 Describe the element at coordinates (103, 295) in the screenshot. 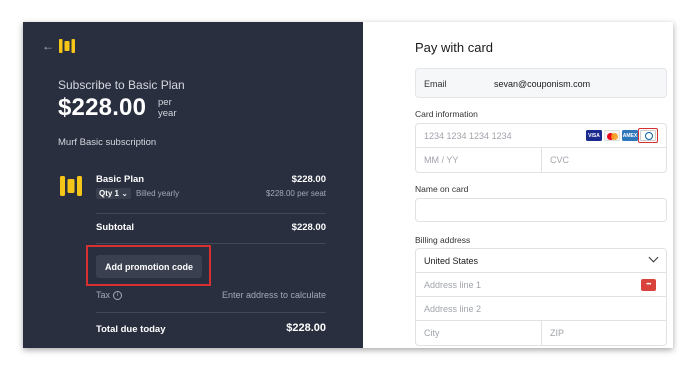

I see `tax-label: Tax` at that location.